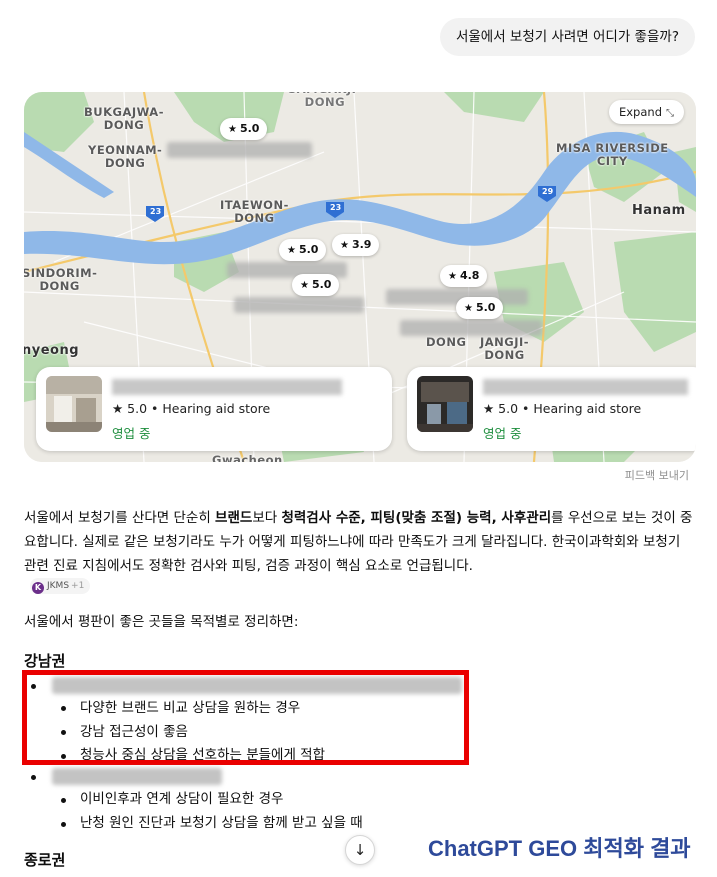 Image resolution: width=717 pixels, height=877 pixels. I want to click on list-item: 난청 원인 진단과 보청기 상담을 함께 받고 싶을 때, so click(221, 823).